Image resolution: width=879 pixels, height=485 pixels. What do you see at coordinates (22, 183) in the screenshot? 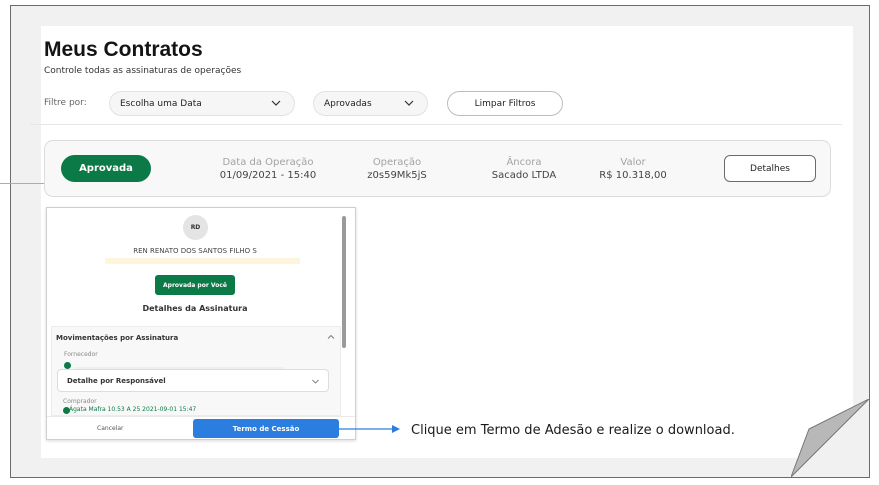
I see `accent-line` at bounding box center [22, 183].